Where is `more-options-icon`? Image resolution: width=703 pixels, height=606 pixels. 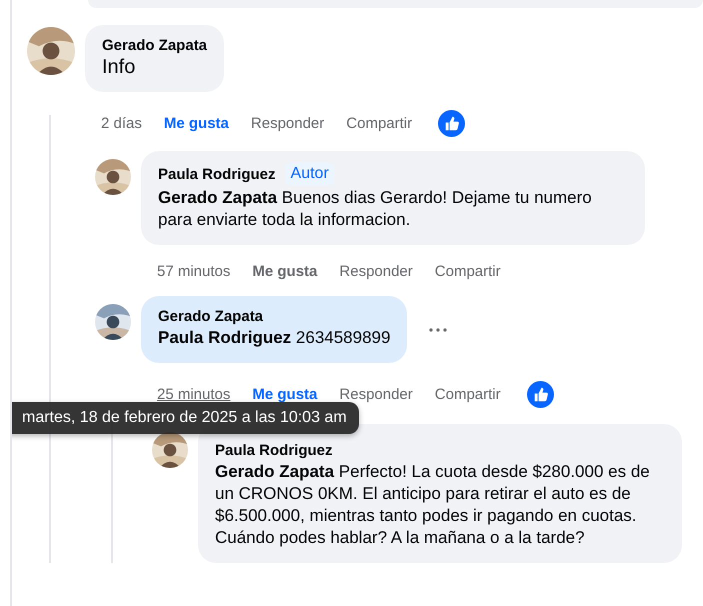
more-options-icon is located at coordinates (438, 330).